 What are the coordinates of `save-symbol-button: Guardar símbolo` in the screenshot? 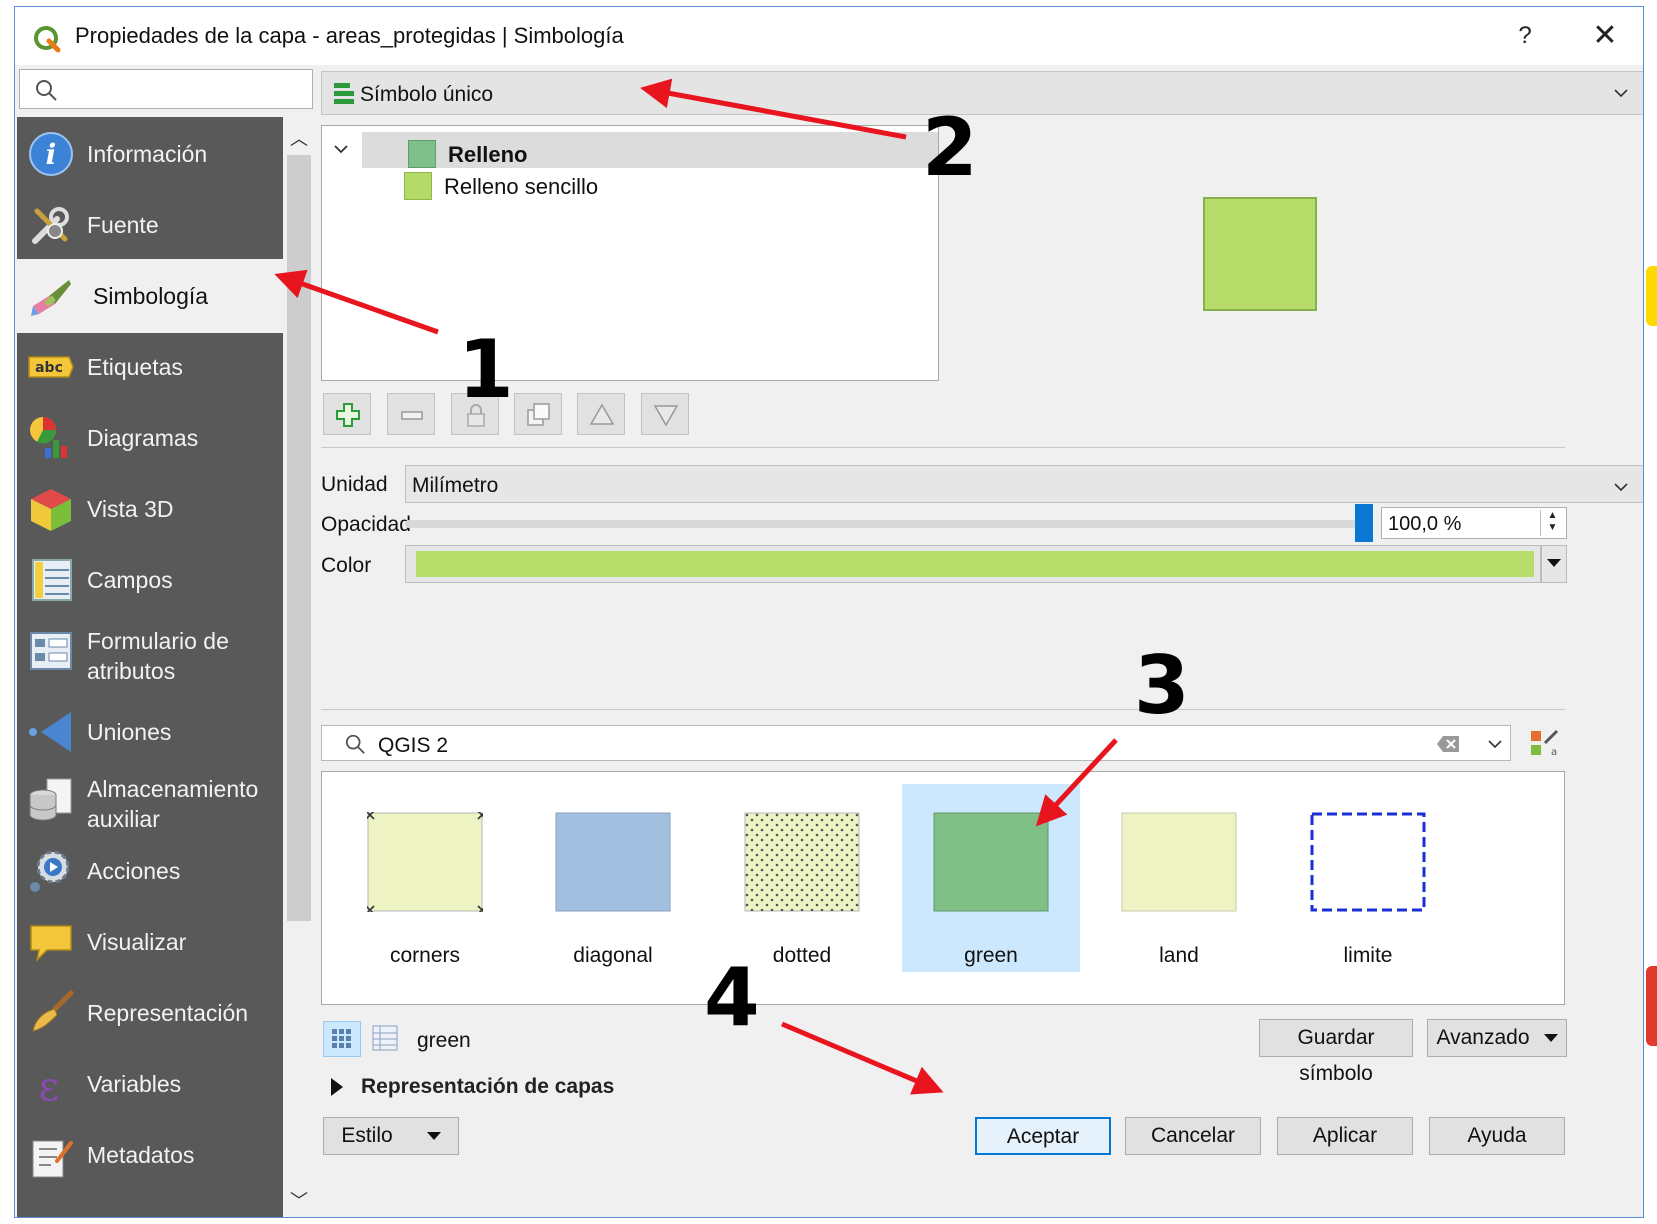 It's located at (1336, 1052).